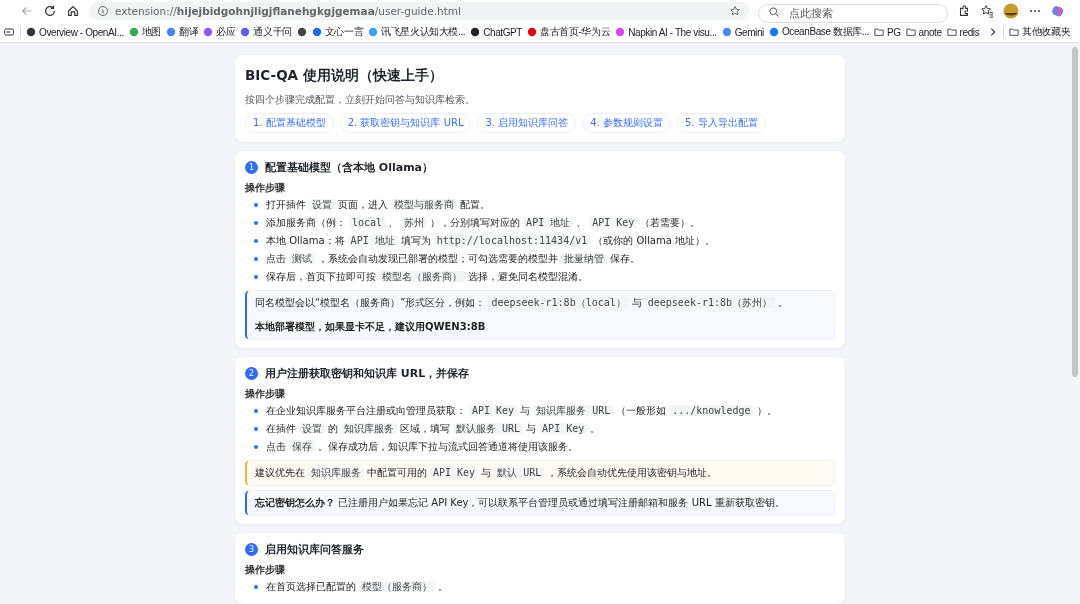 The height and width of the screenshot is (604, 1080). I want to click on address-bar: extension://hijejbidgohnjligjflanehgkgjgemaa/user-guide.html, so click(419, 11).